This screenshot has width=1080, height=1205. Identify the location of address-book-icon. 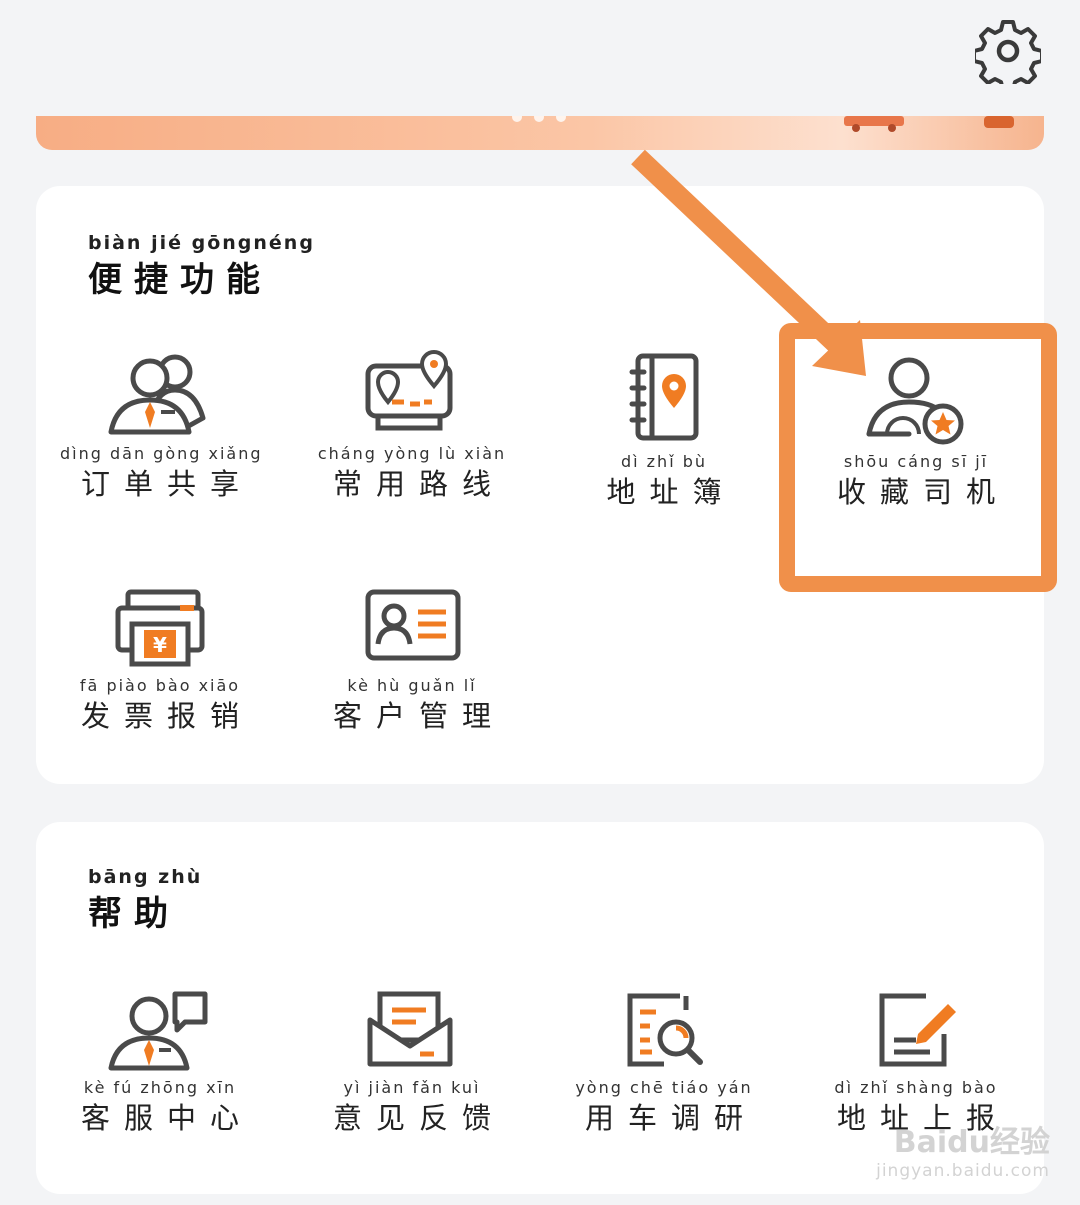
(664, 397).